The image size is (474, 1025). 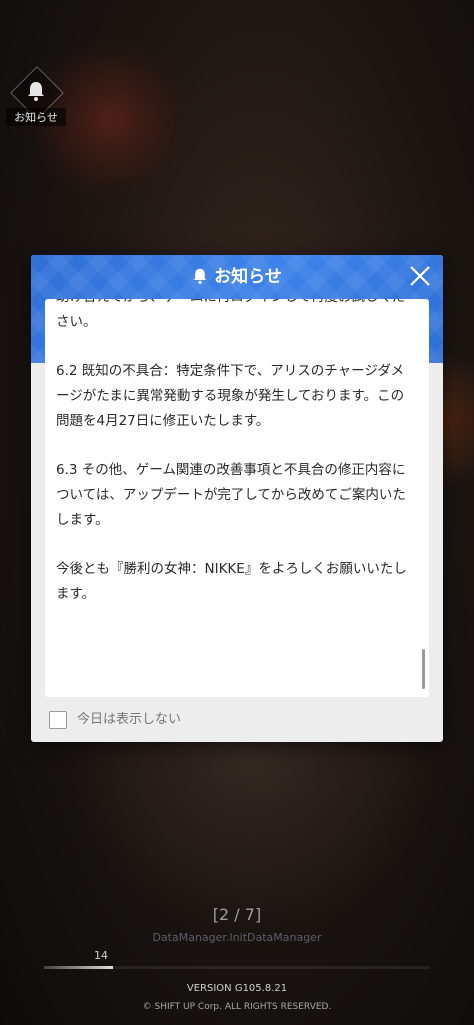 What do you see at coordinates (248, 277) in the screenshot?
I see `modal-title-text: お知らせ` at bounding box center [248, 277].